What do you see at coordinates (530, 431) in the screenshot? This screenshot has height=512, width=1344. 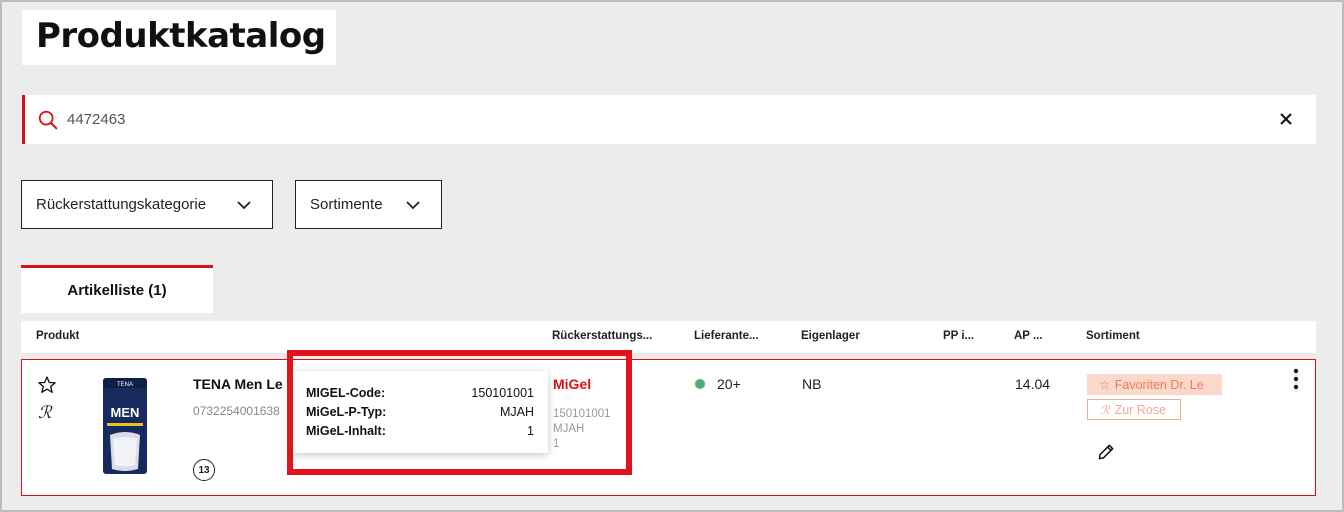 I see `tooltip-value: 1` at bounding box center [530, 431].